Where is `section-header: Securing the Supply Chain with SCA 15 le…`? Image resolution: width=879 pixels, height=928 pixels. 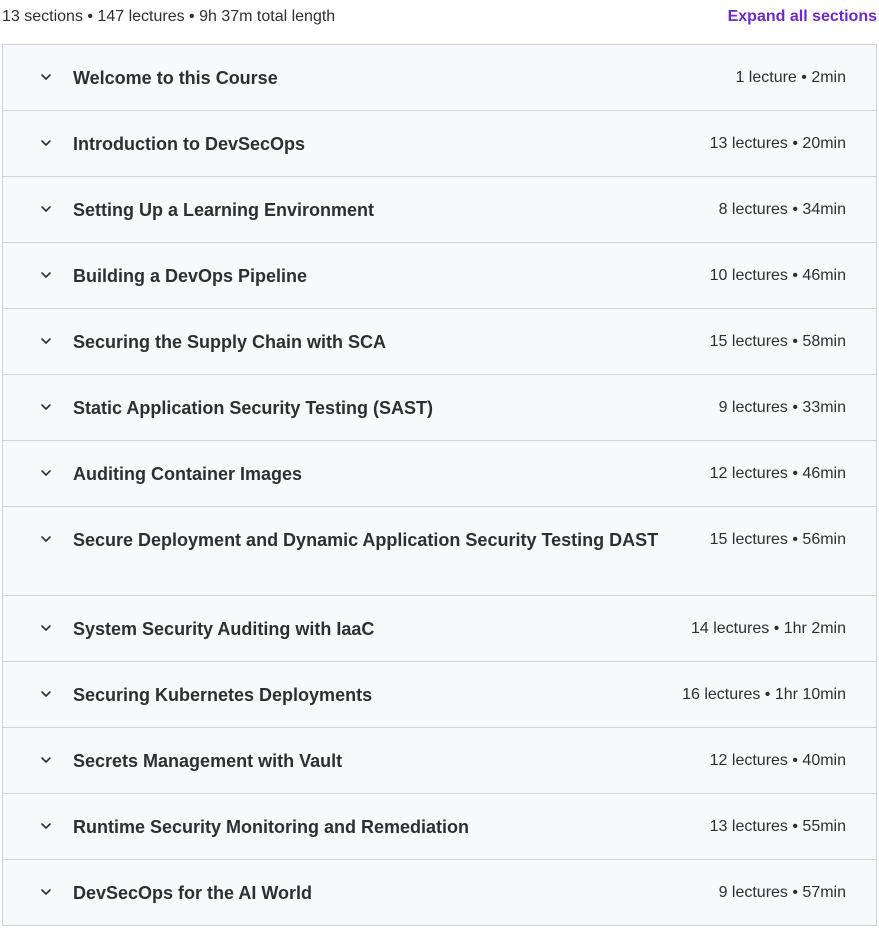 section-header: Securing the Supply Chain with SCA 15 le… is located at coordinates (439, 342).